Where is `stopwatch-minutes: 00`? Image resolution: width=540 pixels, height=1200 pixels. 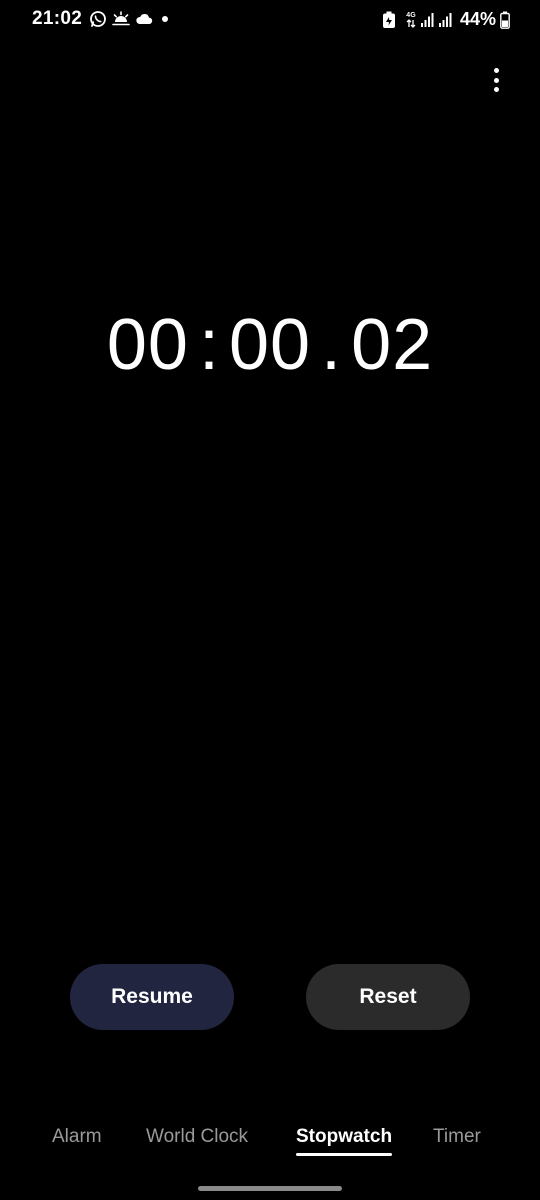
stopwatch-minutes: 00 is located at coordinates (147, 345).